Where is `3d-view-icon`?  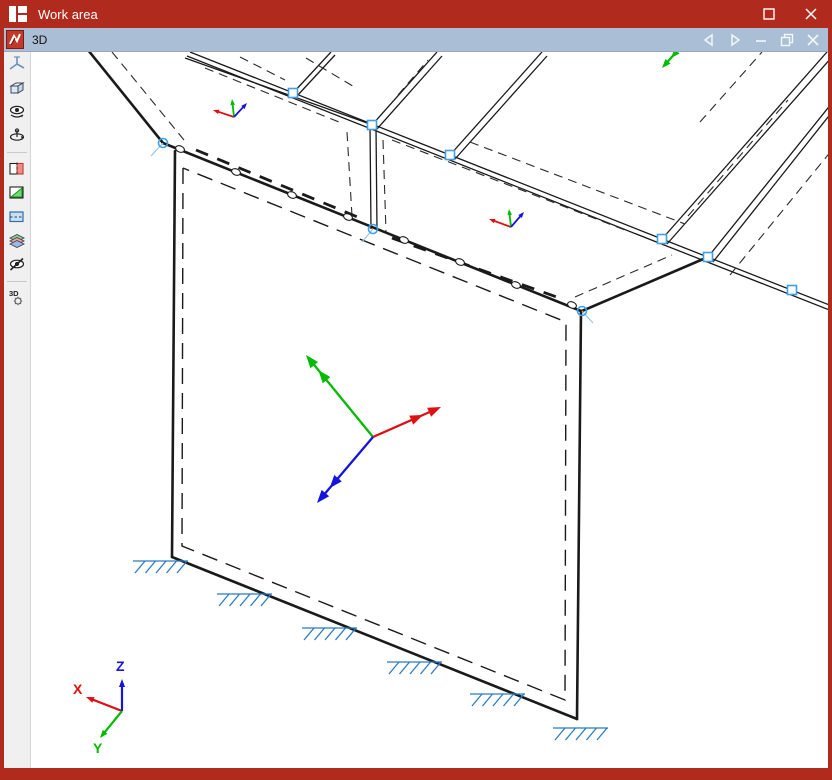 3d-view-icon is located at coordinates (15, 39).